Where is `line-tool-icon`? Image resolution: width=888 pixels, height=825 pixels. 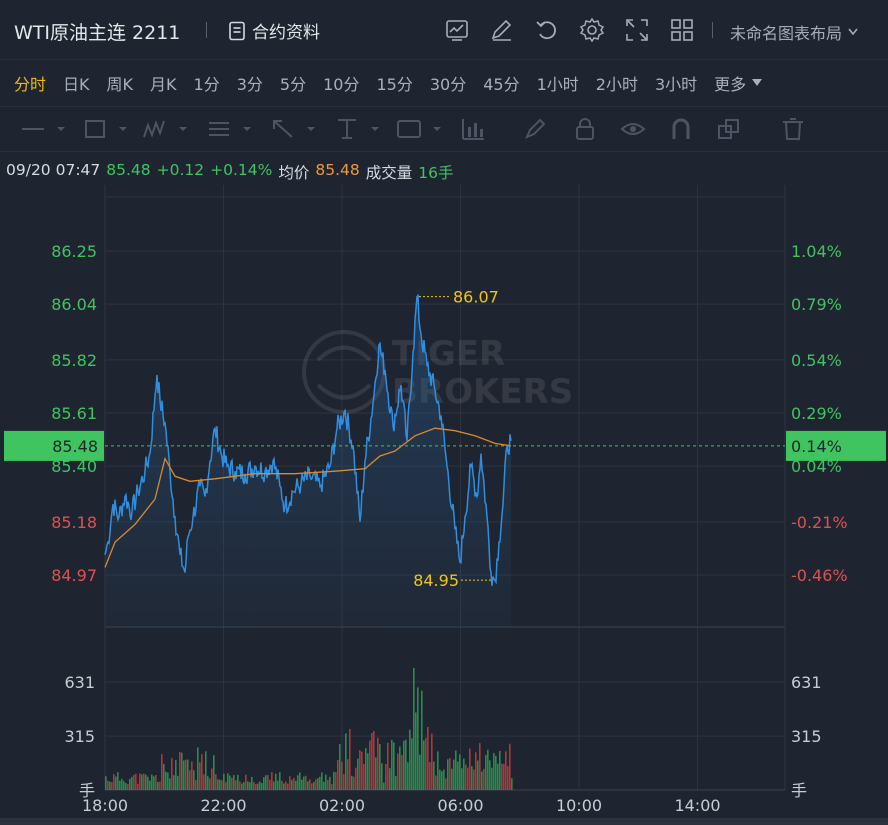
line-tool-icon is located at coordinates (47, 129).